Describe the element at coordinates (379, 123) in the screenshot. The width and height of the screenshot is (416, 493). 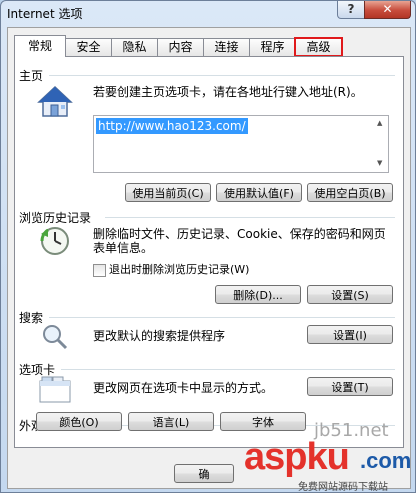
I see `scroll-up-arrow-icon: ▲` at that location.